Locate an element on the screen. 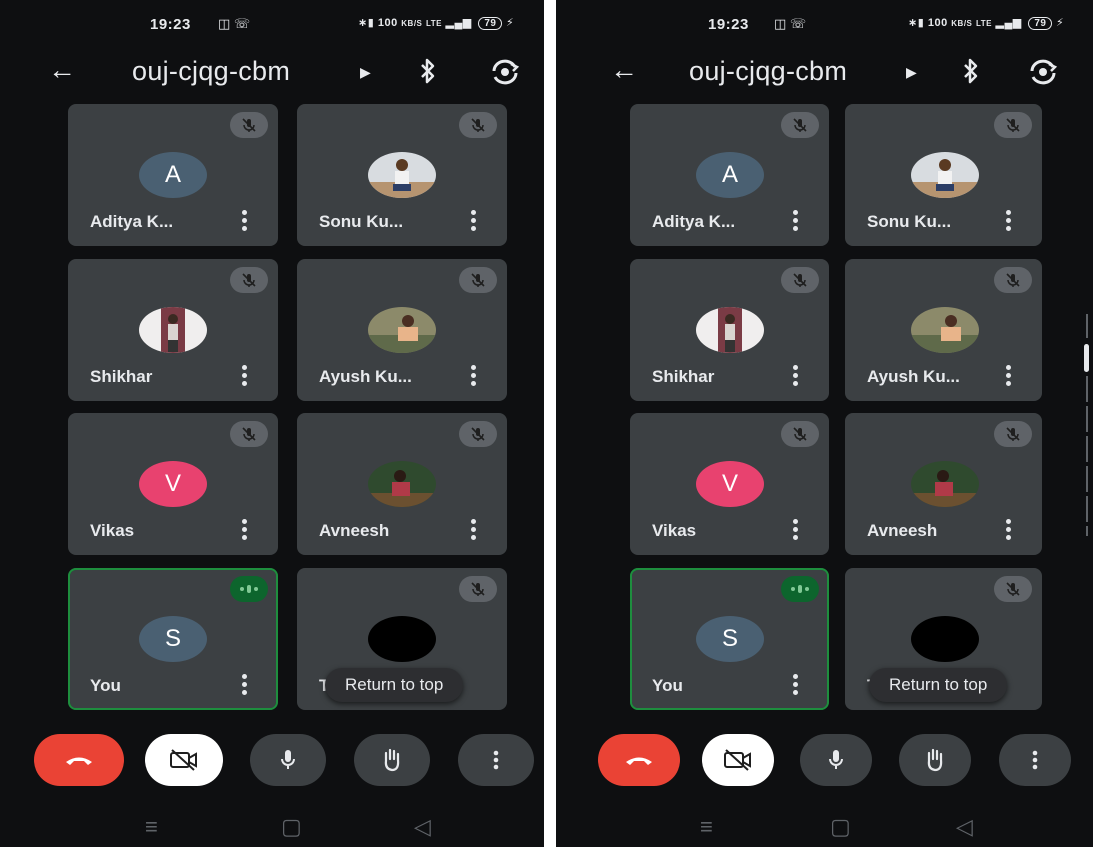  avatar: A is located at coordinates (730, 175).